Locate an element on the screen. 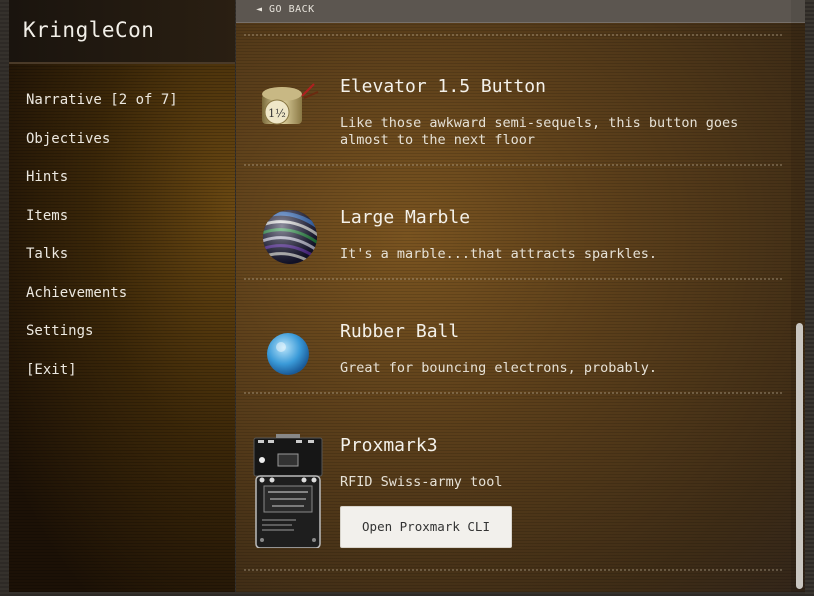 This screenshot has height=596, width=814. sidebar-item-achievements: Achievements is located at coordinates (102, 302).